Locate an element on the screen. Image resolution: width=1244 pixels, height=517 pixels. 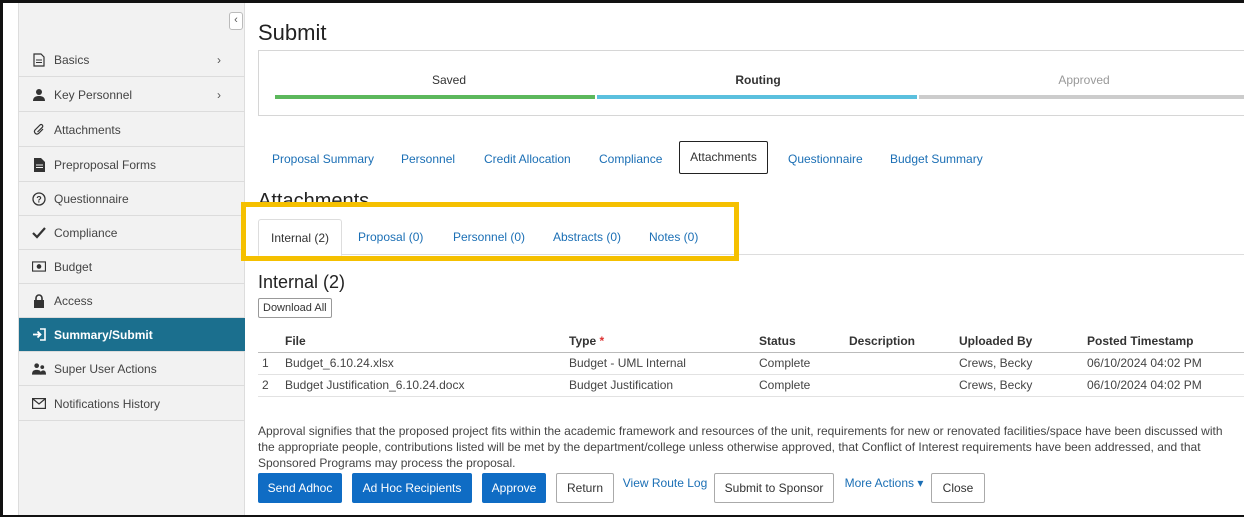
file-type: Budget - UML Internal is located at coordinates (664, 363).